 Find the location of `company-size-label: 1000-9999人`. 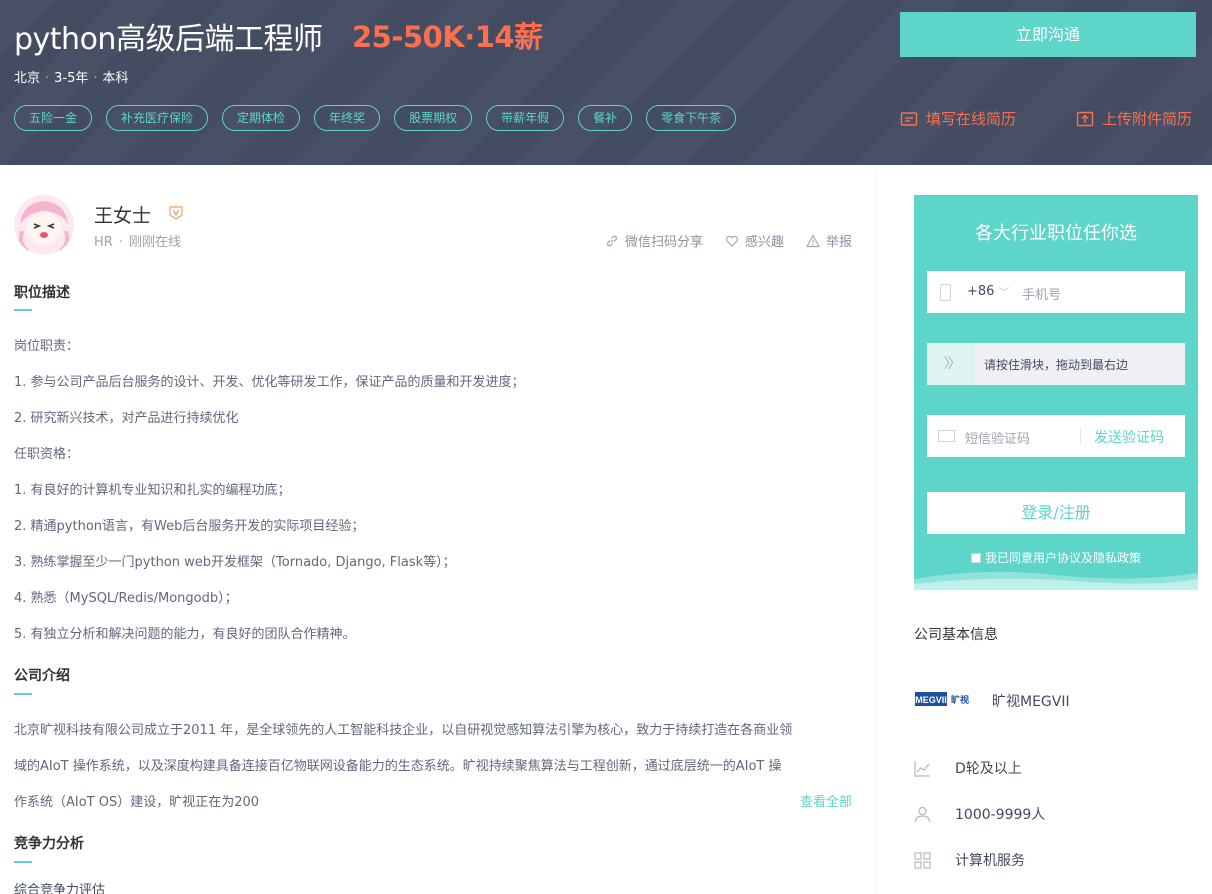

company-size-label: 1000-9999人 is located at coordinates (1000, 815).